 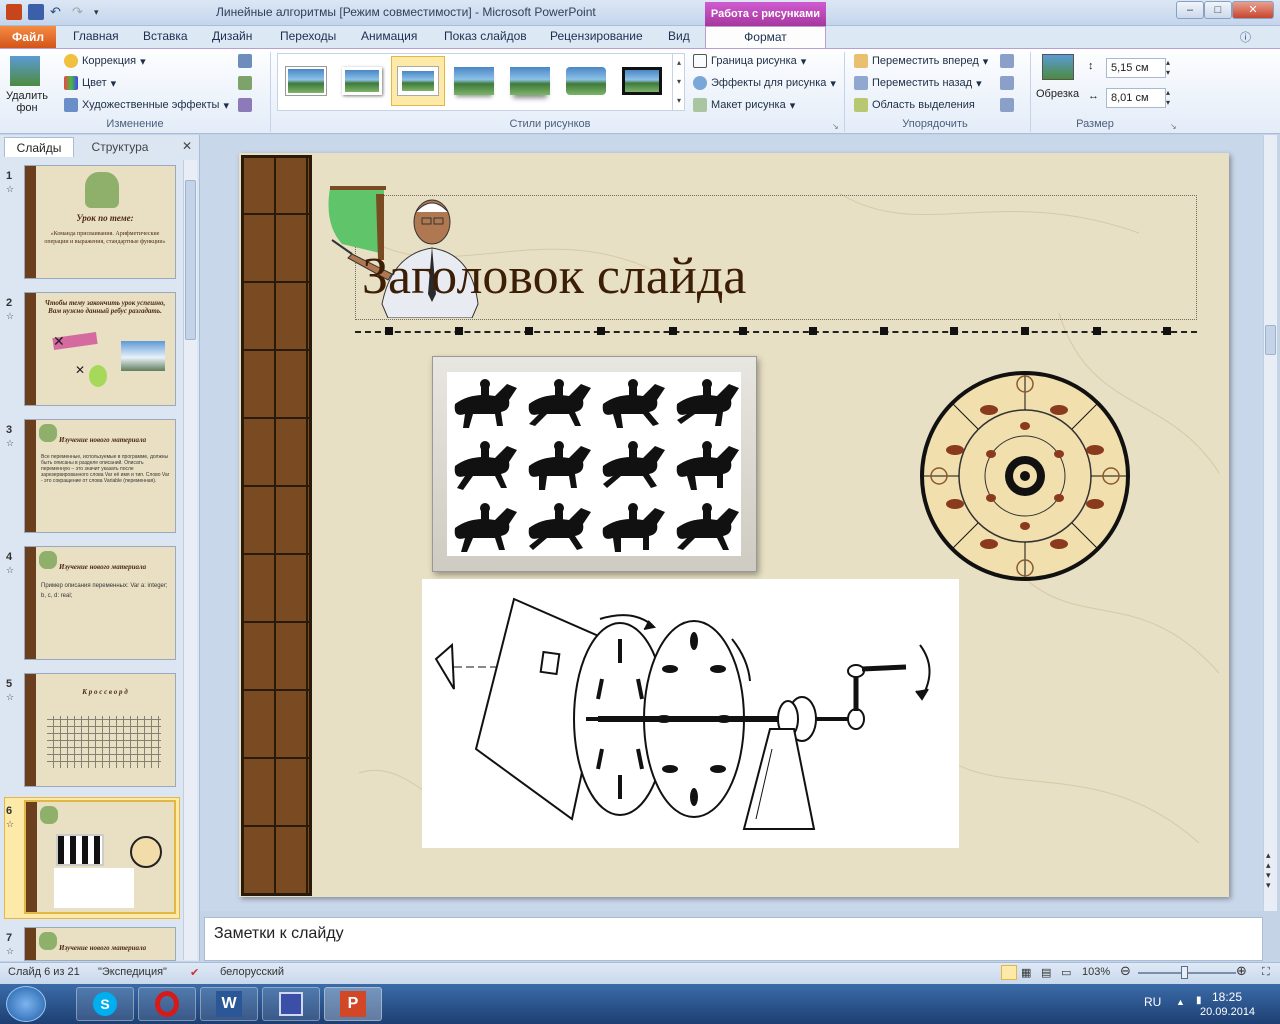 What do you see at coordinates (80, 12) in the screenshot?
I see `redo-icon: ↷` at bounding box center [80, 12].